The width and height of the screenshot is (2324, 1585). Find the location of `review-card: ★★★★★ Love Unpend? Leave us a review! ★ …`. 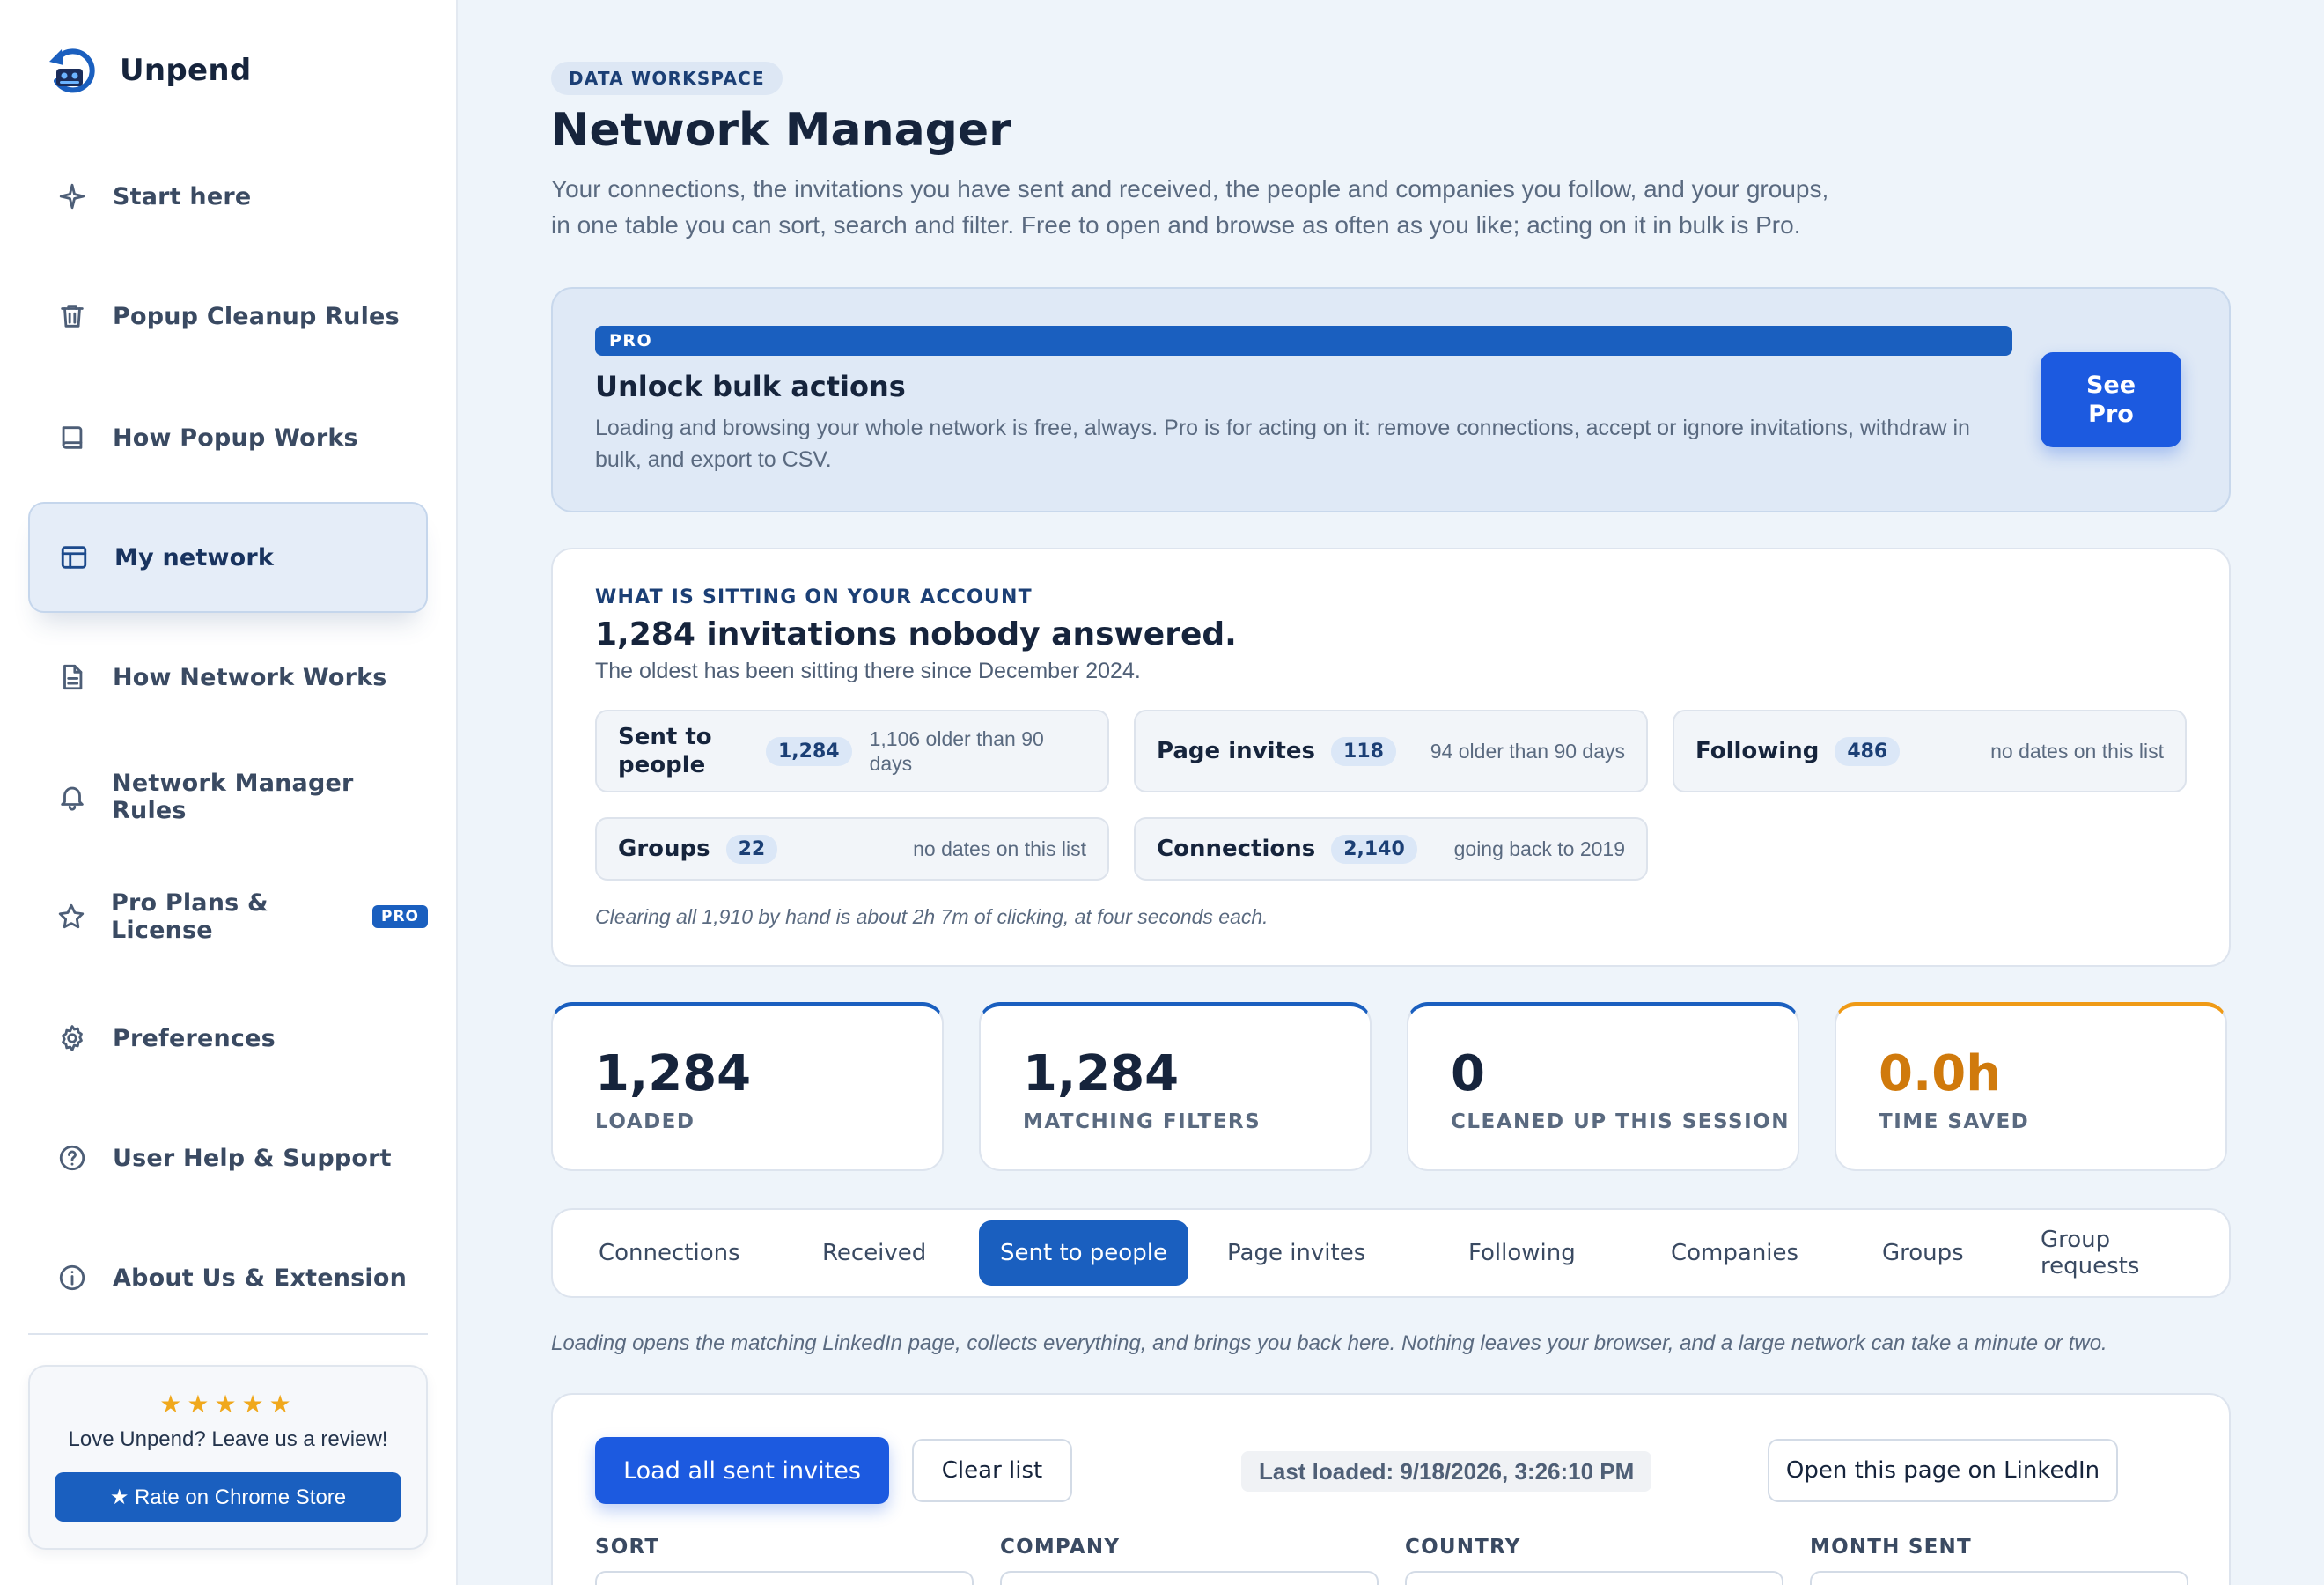

review-card: ★★★★★ Love Unpend? Leave us a review! ★ … is located at coordinates (228, 1457).